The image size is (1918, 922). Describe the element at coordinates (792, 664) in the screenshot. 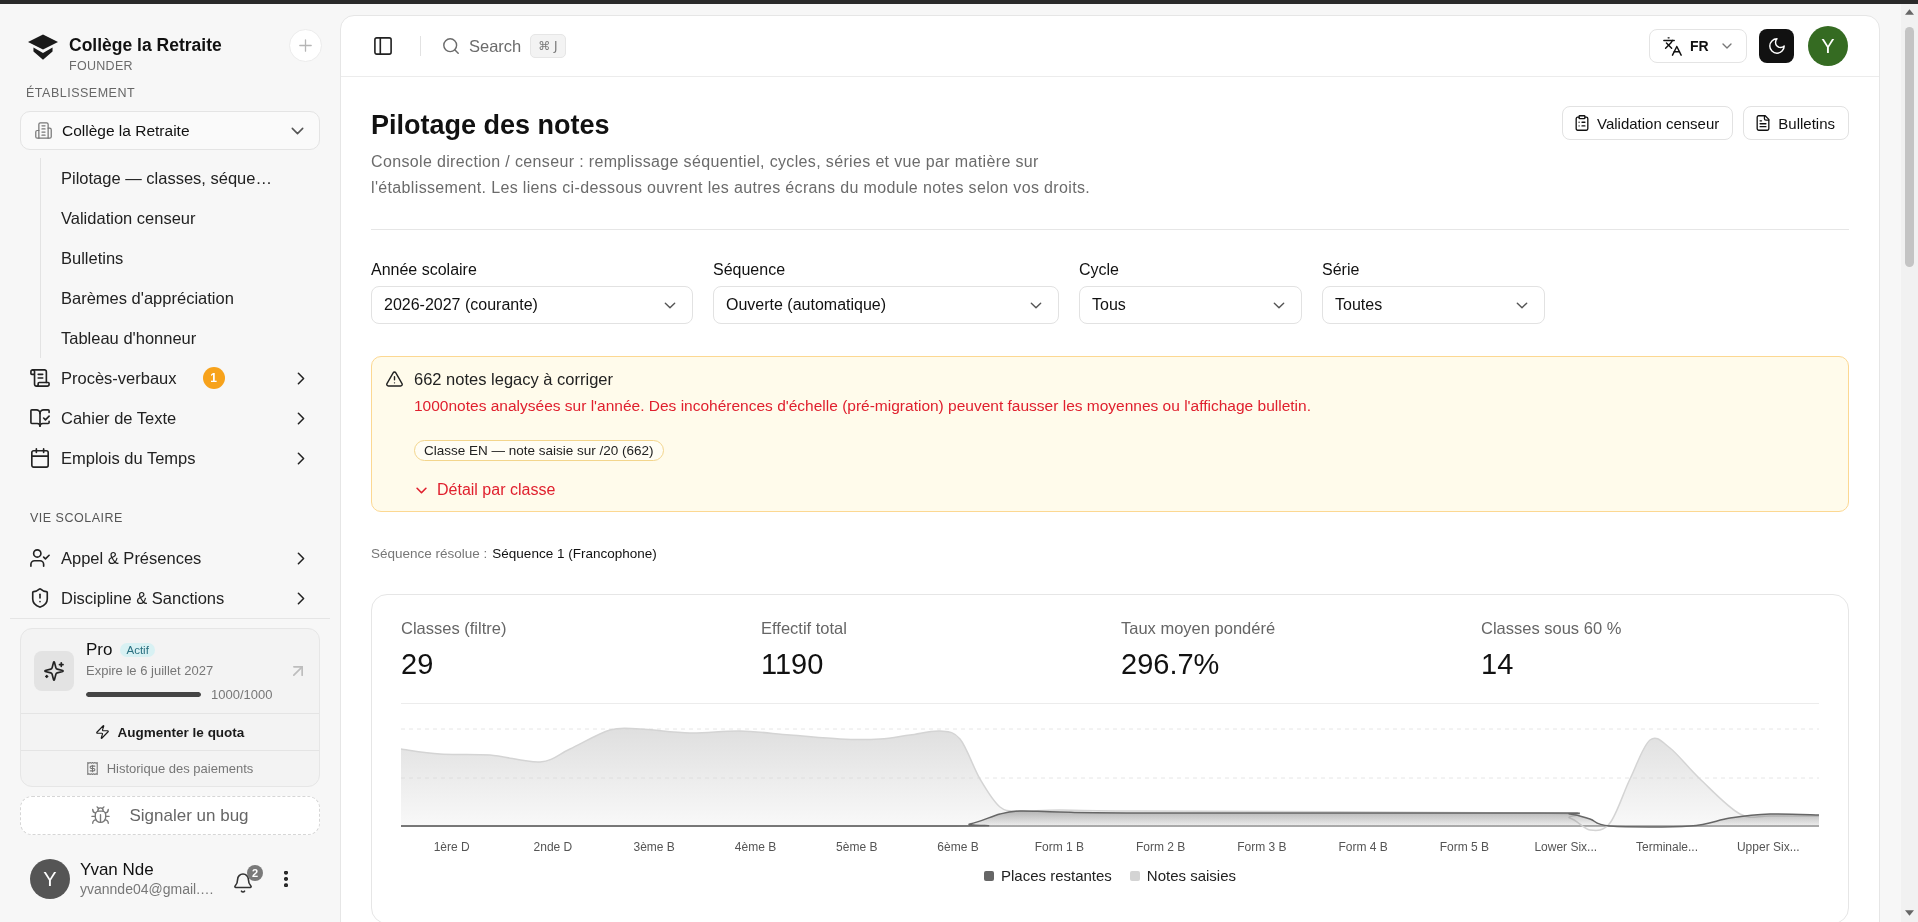

I see `stat-value: 1190` at that location.